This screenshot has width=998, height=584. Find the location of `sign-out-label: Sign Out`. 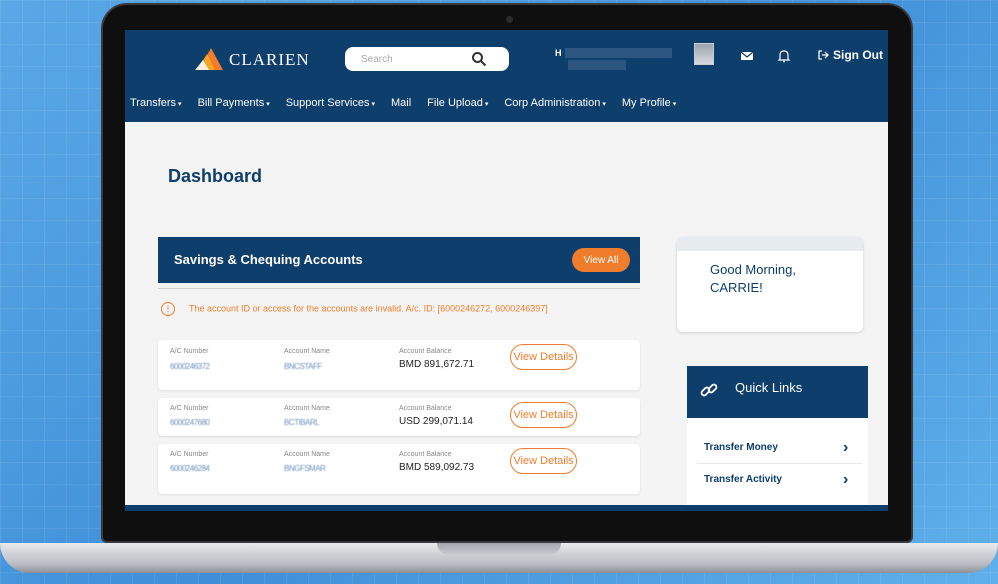

sign-out-label: Sign Out is located at coordinates (858, 55).